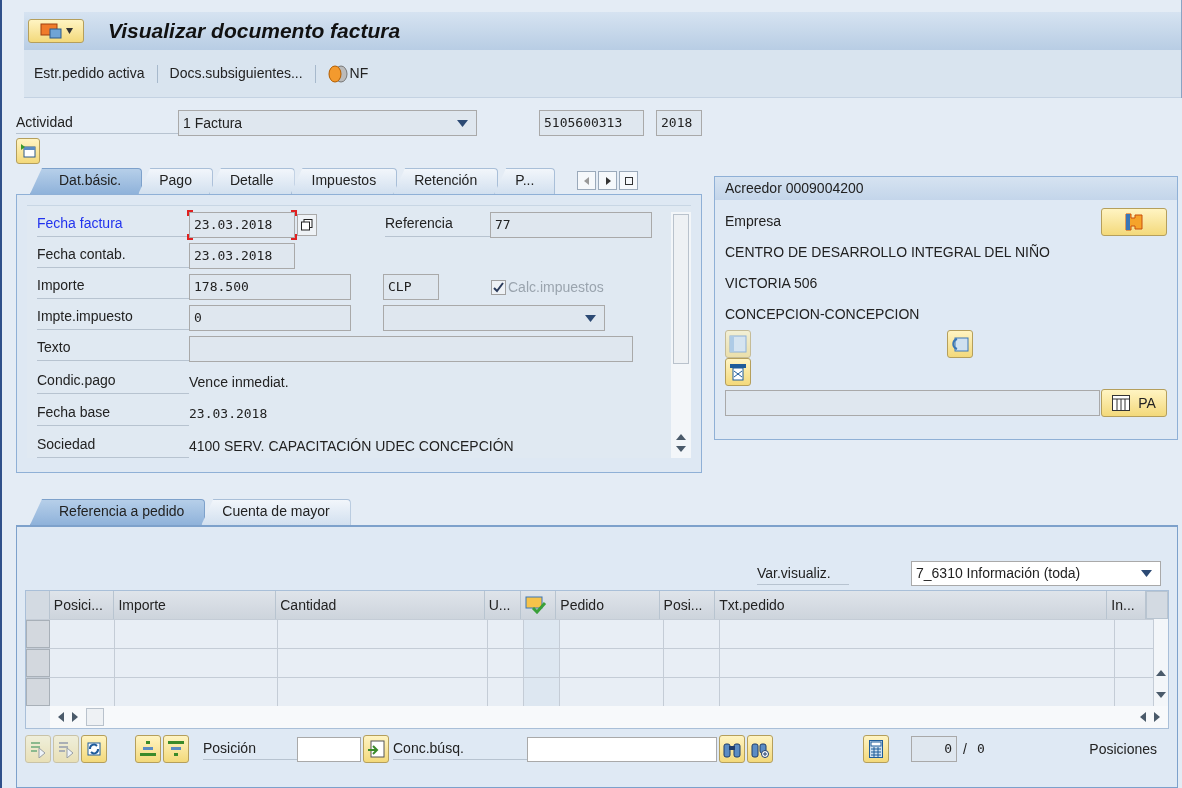 The width and height of the screenshot is (1182, 788). I want to click on reference-field: 77, so click(571, 225).